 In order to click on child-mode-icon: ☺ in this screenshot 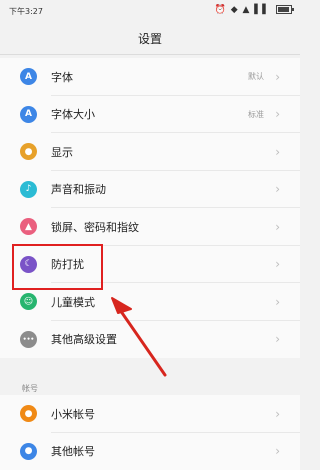, I will do `click(28, 301)`.